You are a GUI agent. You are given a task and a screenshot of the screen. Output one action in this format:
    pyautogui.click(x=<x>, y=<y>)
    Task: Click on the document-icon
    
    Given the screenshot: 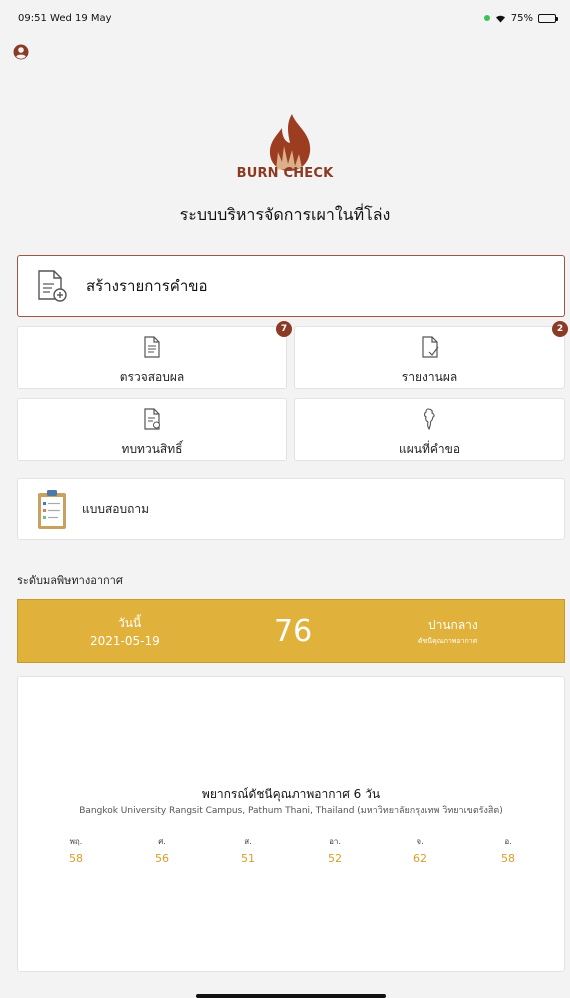 What is the action you would take?
    pyautogui.click(x=152, y=347)
    